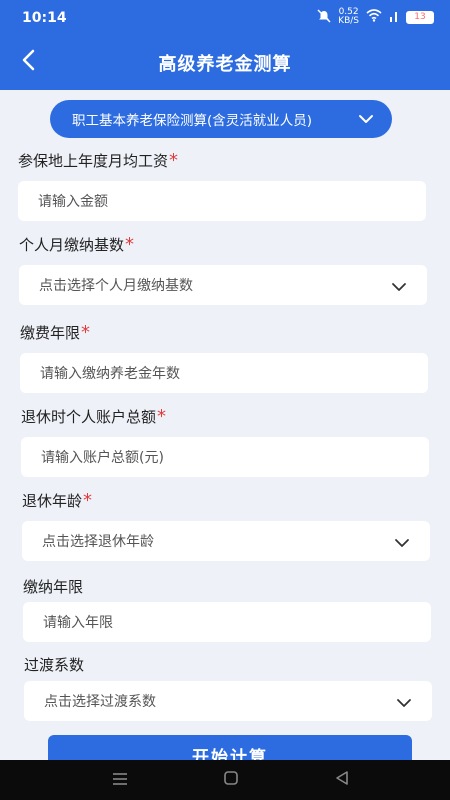 The height and width of the screenshot is (800, 450). What do you see at coordinates (225, 457) in the screenshot?
I see `account-total-input: 请输入账户总额(元)` at bounding box center [225, 457].